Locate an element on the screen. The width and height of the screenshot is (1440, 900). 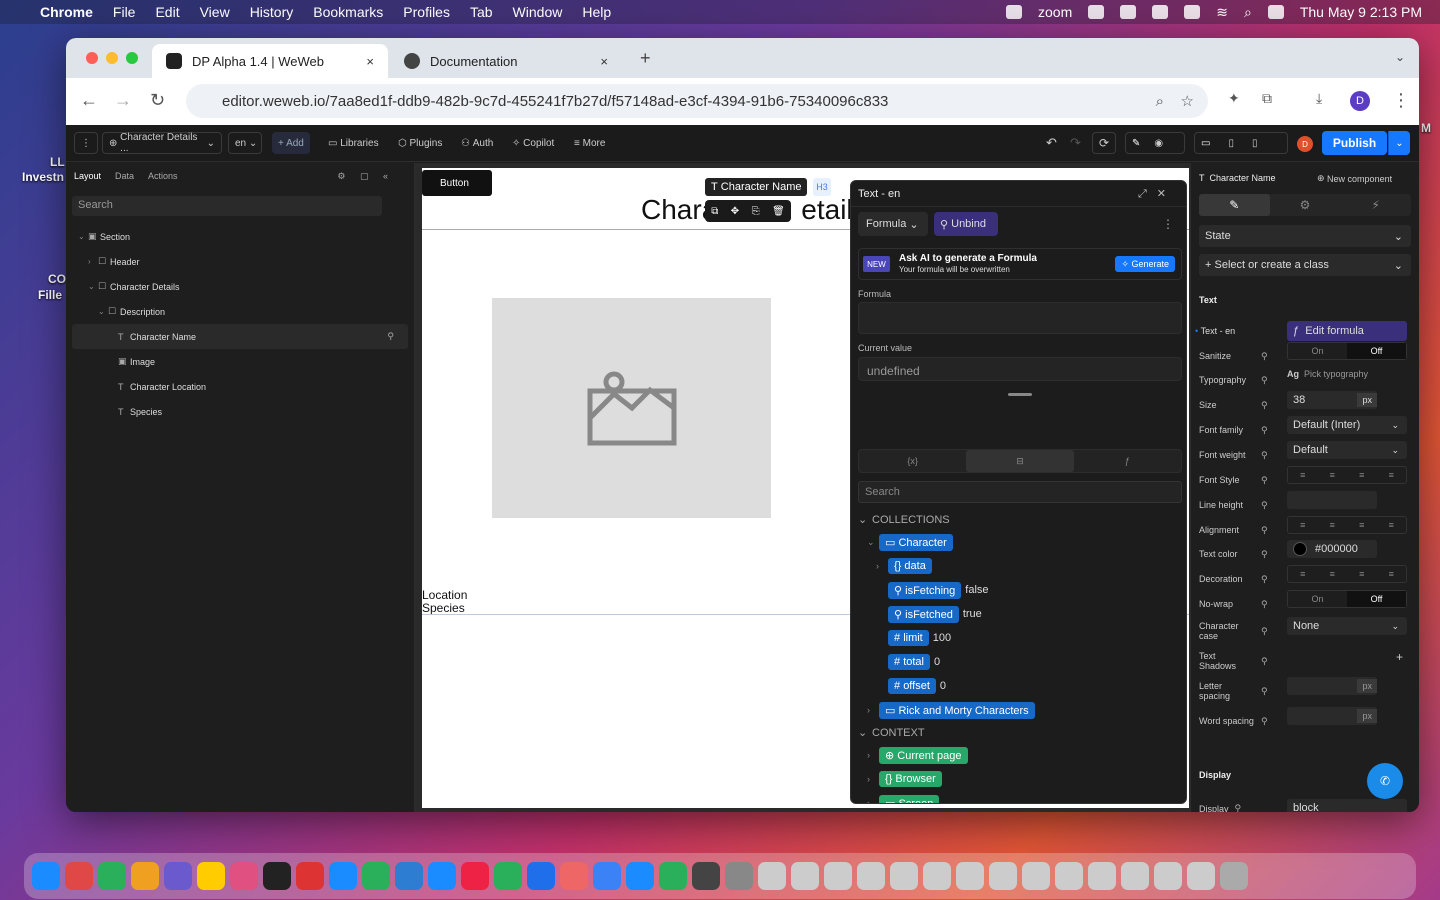
property-select: Default (Inter) ⌄ is located at coordinates (1347, 425).